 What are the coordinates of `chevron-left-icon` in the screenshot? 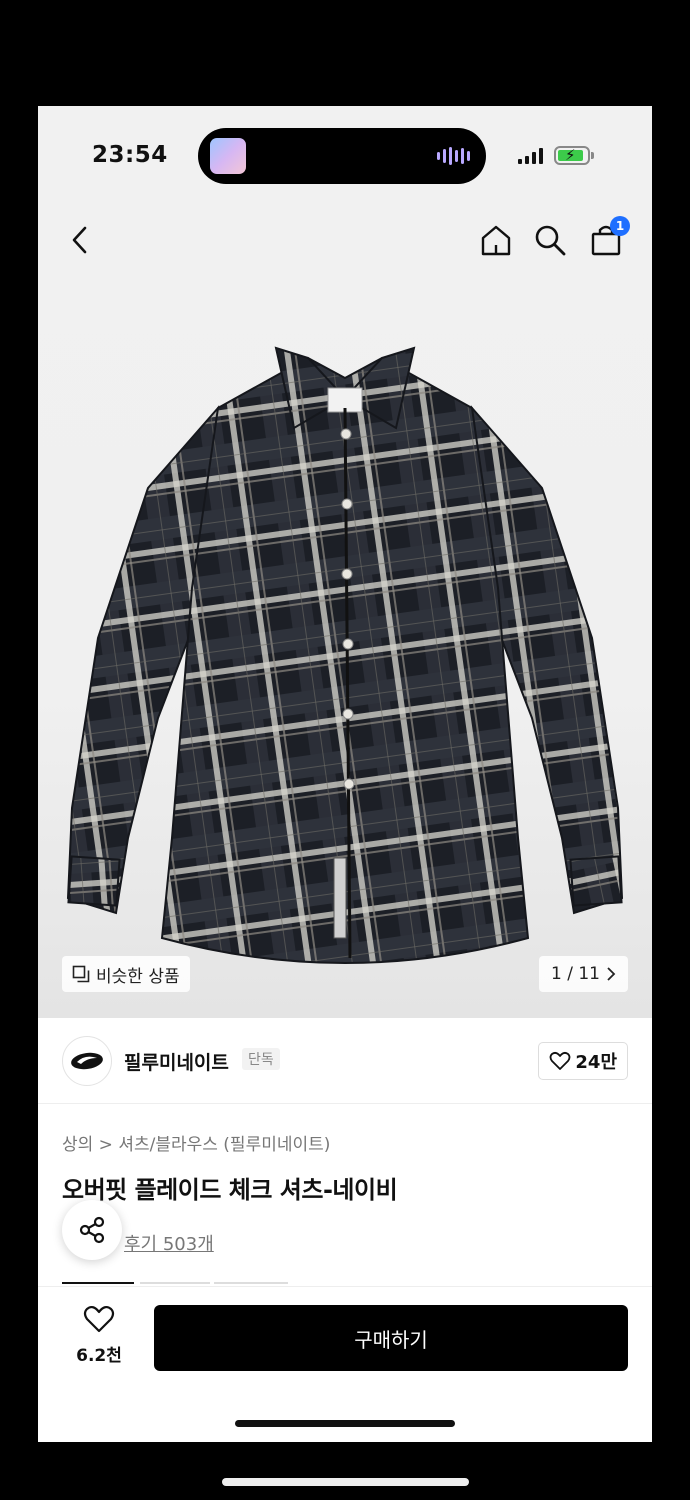 It's located at (79, 240).